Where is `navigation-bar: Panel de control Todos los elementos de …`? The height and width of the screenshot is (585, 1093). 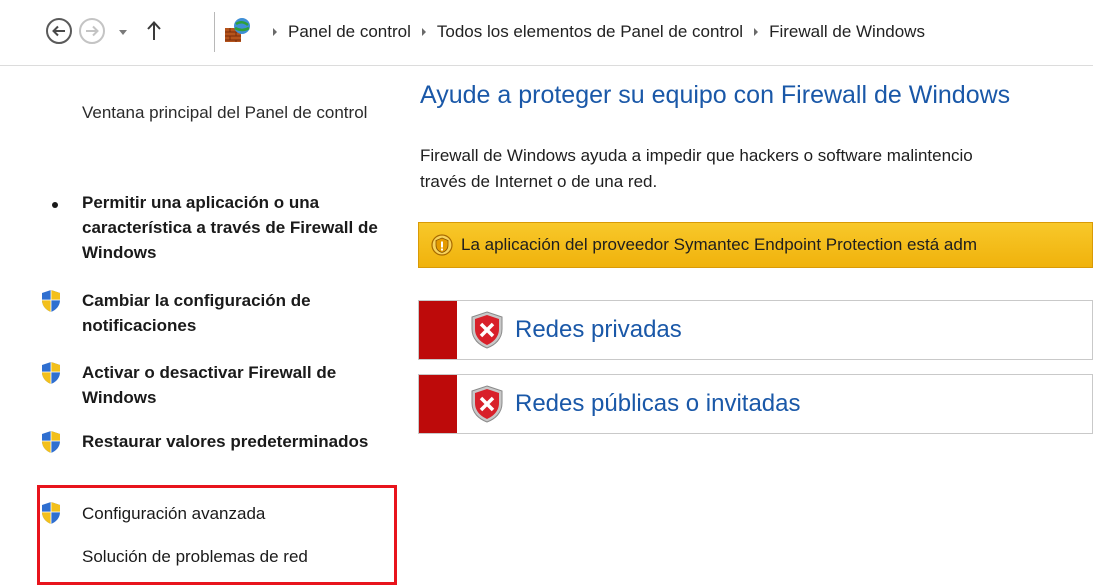 navigation-bar: Panel de control Todos los elementos de … is located at coordinates (546, 33).